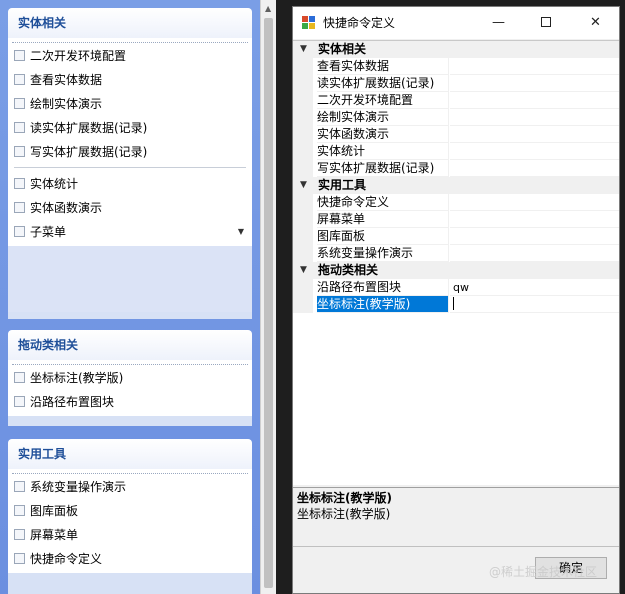 The image size is (625, 594). Describe the element at coordinates (383, 168) in the screenshot. I see `property-name: 写实体扩展数据(记录)` at that location.